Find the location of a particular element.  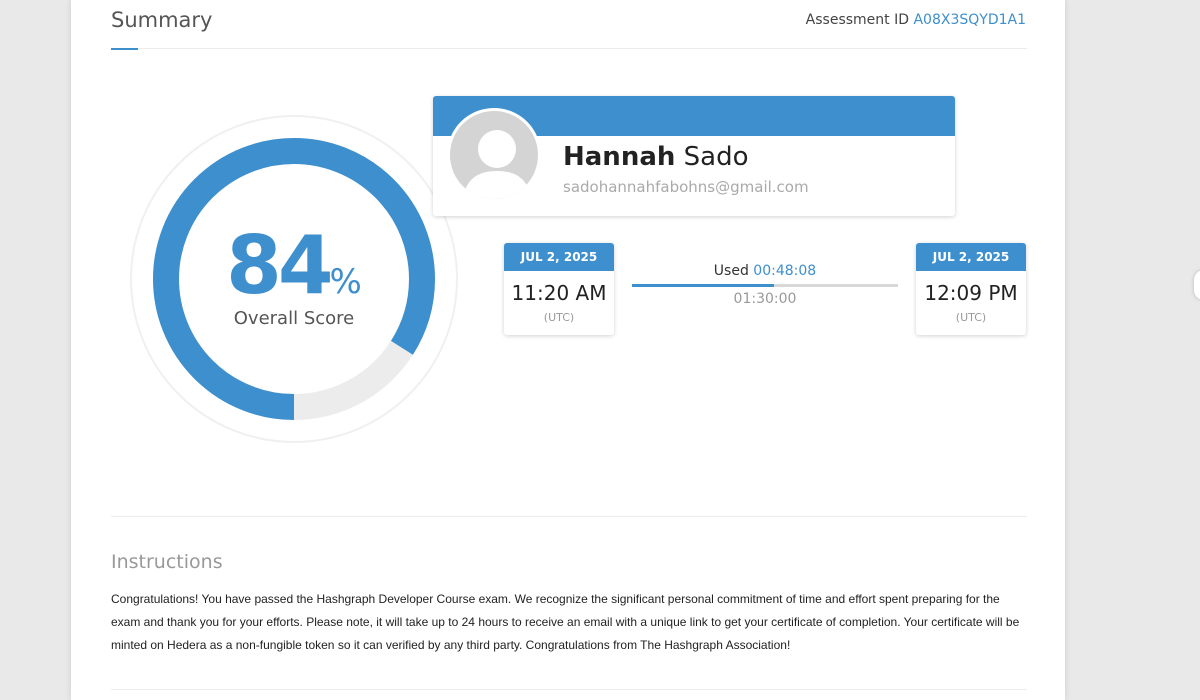

time-limit: 01:30:00 is located at coordinates (765, 299).